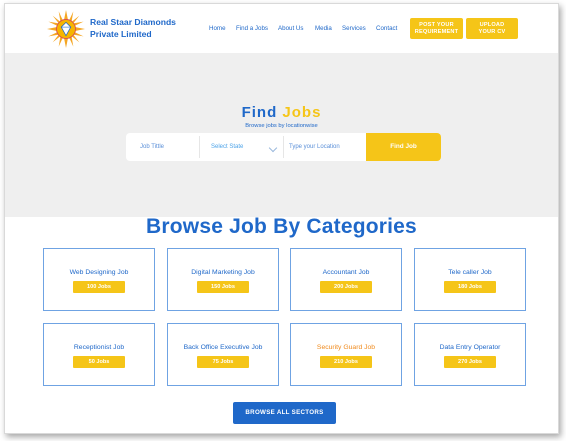  Describe the element at coordinates (492, 24) in the screenshot. I see `upload-button-line-1: UPLOAD` at that location.